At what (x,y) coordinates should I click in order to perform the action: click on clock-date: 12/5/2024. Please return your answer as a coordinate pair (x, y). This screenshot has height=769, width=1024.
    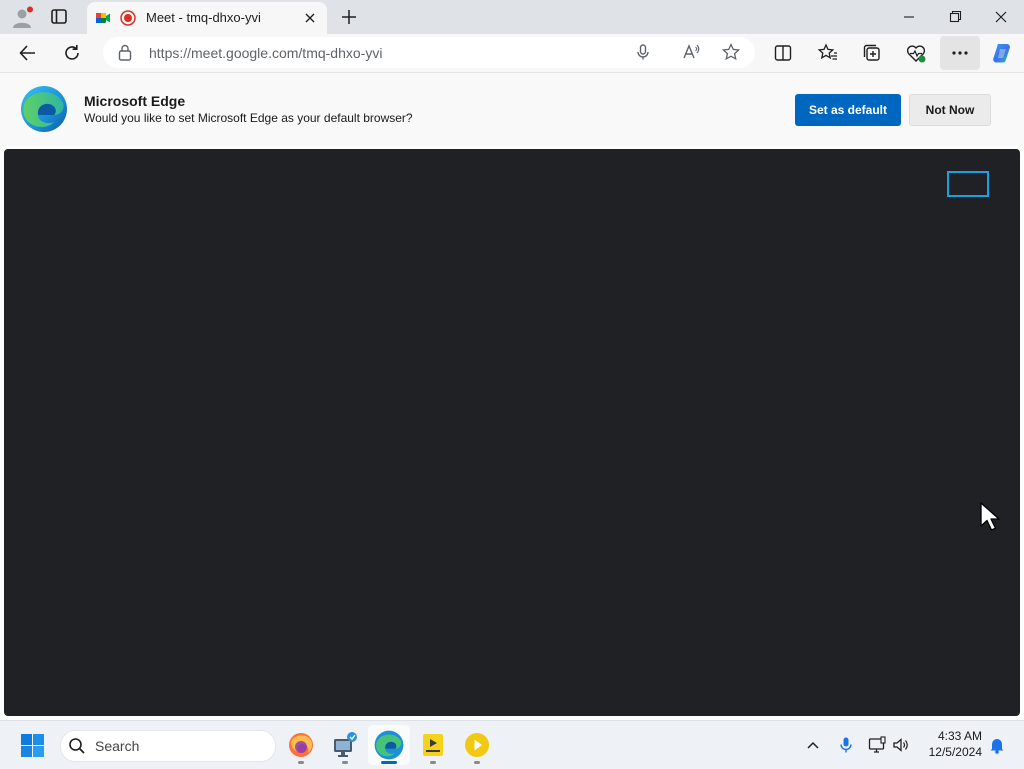
    Looking at the image, I should click on (955, 752).